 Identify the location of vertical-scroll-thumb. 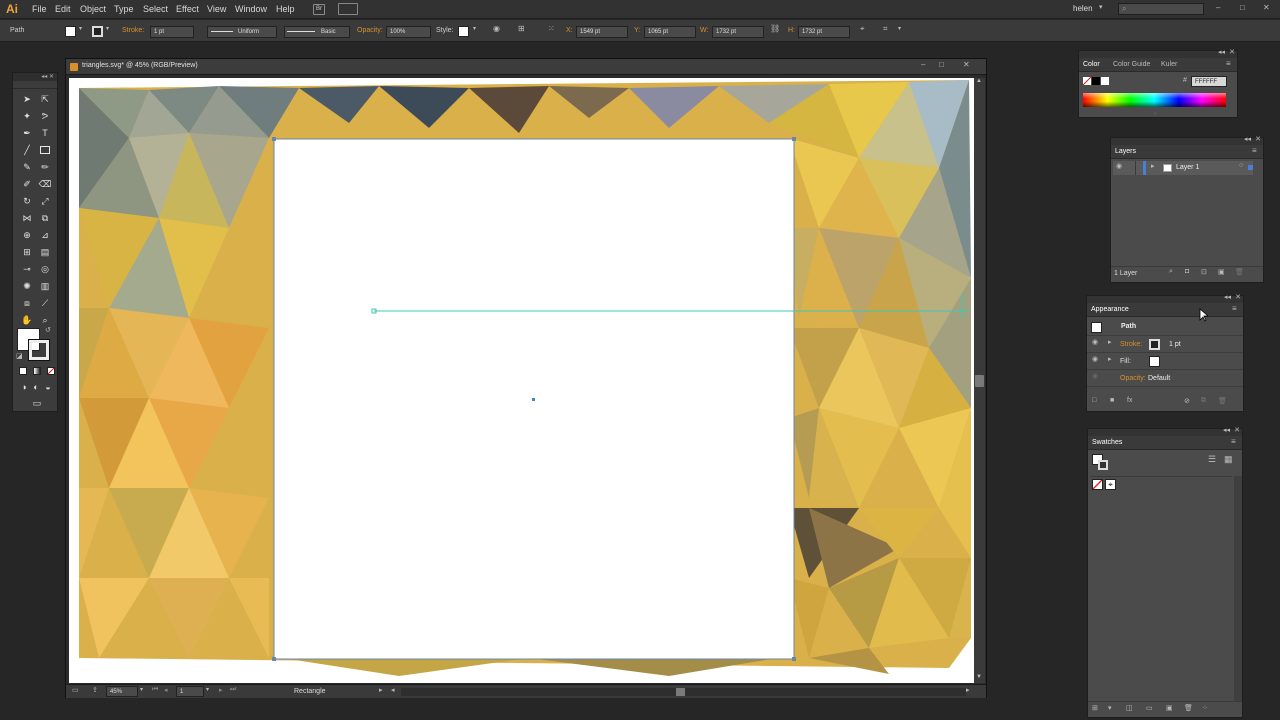
(979, 381).